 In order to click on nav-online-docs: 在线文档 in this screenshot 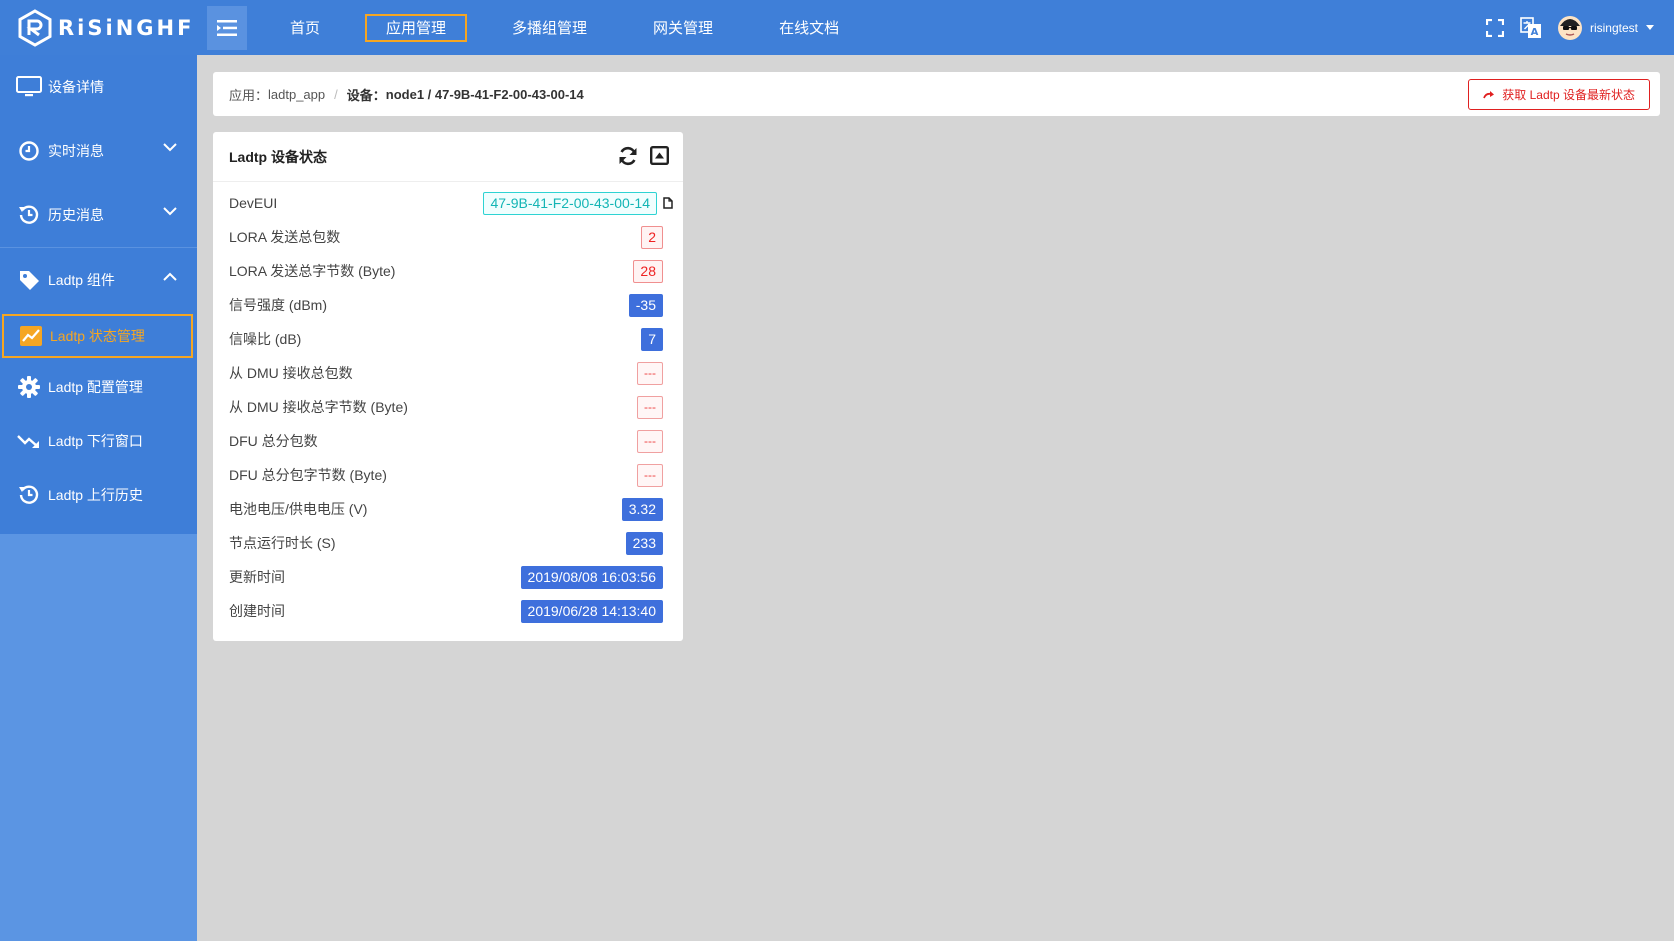, I will do `click(809, 28)`.